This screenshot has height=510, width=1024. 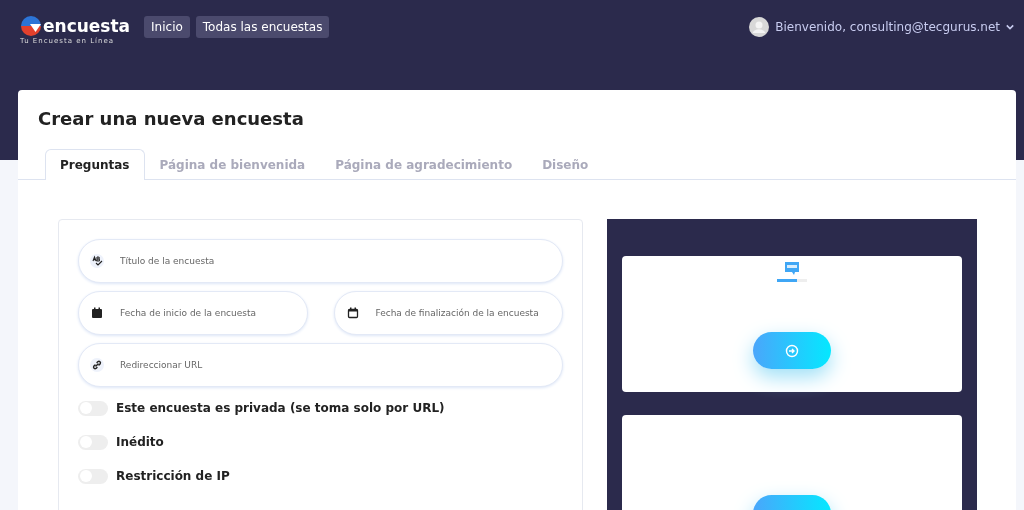 What do you see at coordinates (193, 313) in the screenshot?
I see `text-field: Fecha de inicio de la encuesta` at bounding box center [193, 313].